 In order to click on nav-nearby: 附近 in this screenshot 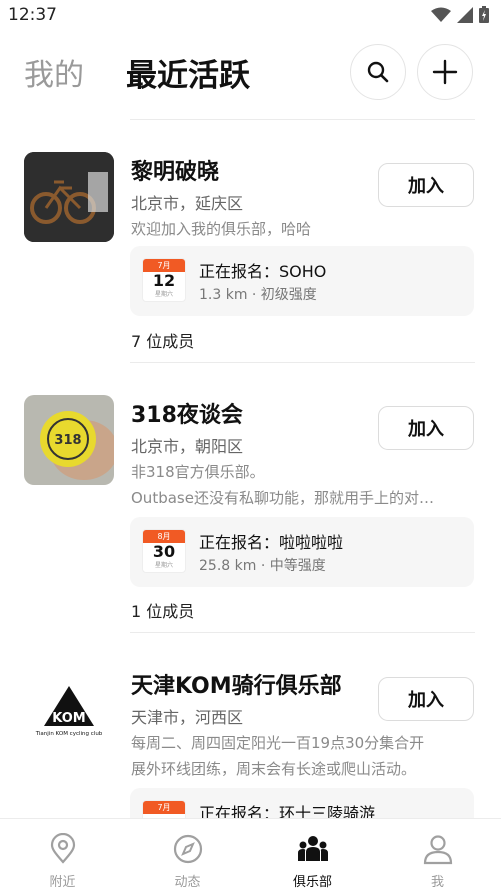, I will do `click(62, 856)`.